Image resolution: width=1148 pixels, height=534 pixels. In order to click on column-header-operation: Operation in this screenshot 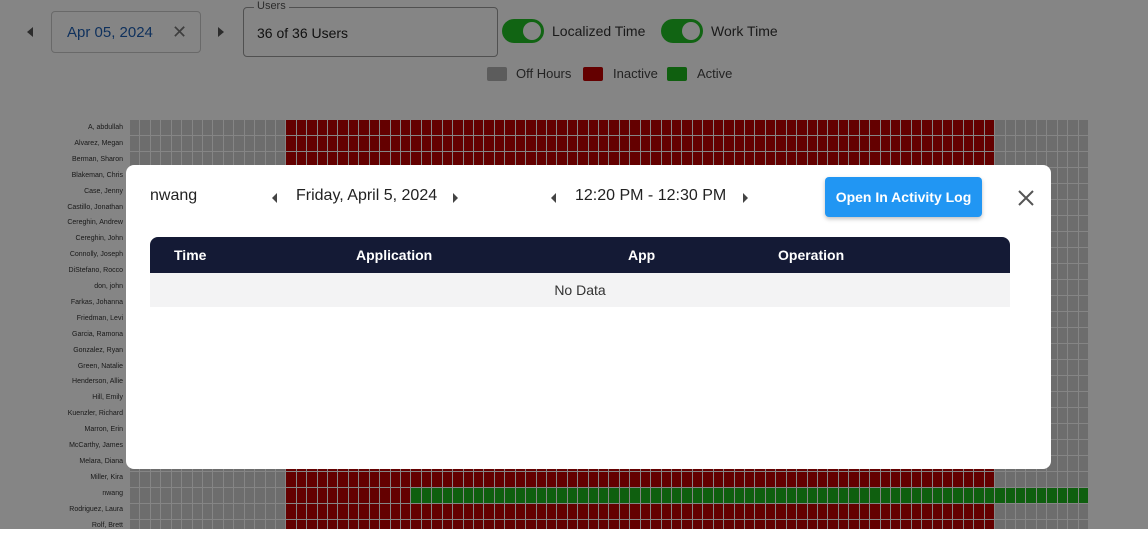, I will do `click(811, 255)`.